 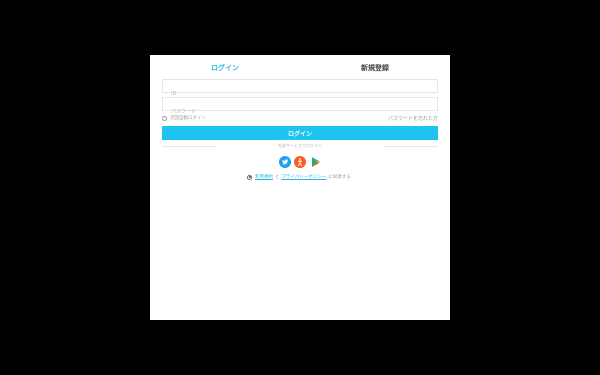 What do you see at coordinates (277, 177) in the screenshot?
I see `terms-and-text: と` at bounding box center [277, 177].